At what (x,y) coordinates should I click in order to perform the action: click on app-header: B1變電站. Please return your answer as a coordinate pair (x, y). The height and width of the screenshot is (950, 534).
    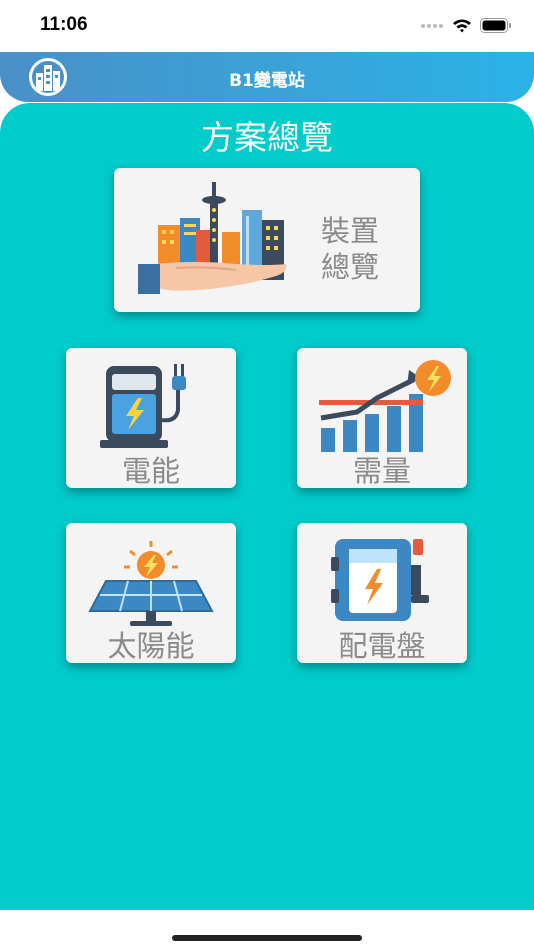
    Looking at the image, I should click on (267, 77).